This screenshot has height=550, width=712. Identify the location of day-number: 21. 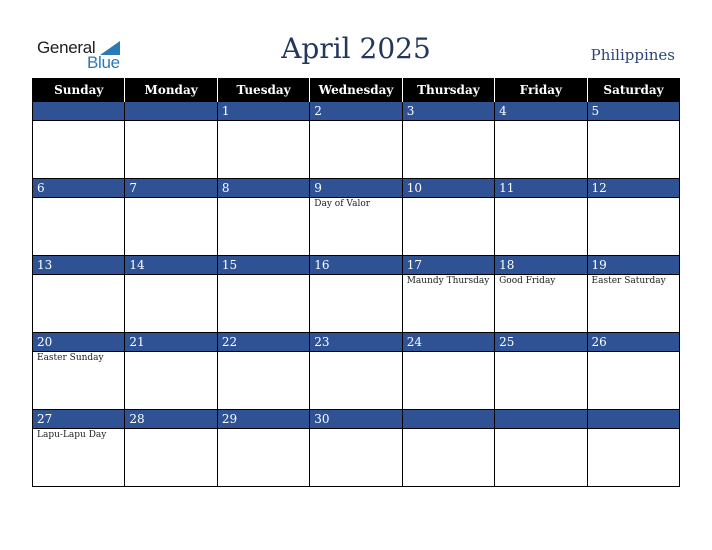
(171, 342).